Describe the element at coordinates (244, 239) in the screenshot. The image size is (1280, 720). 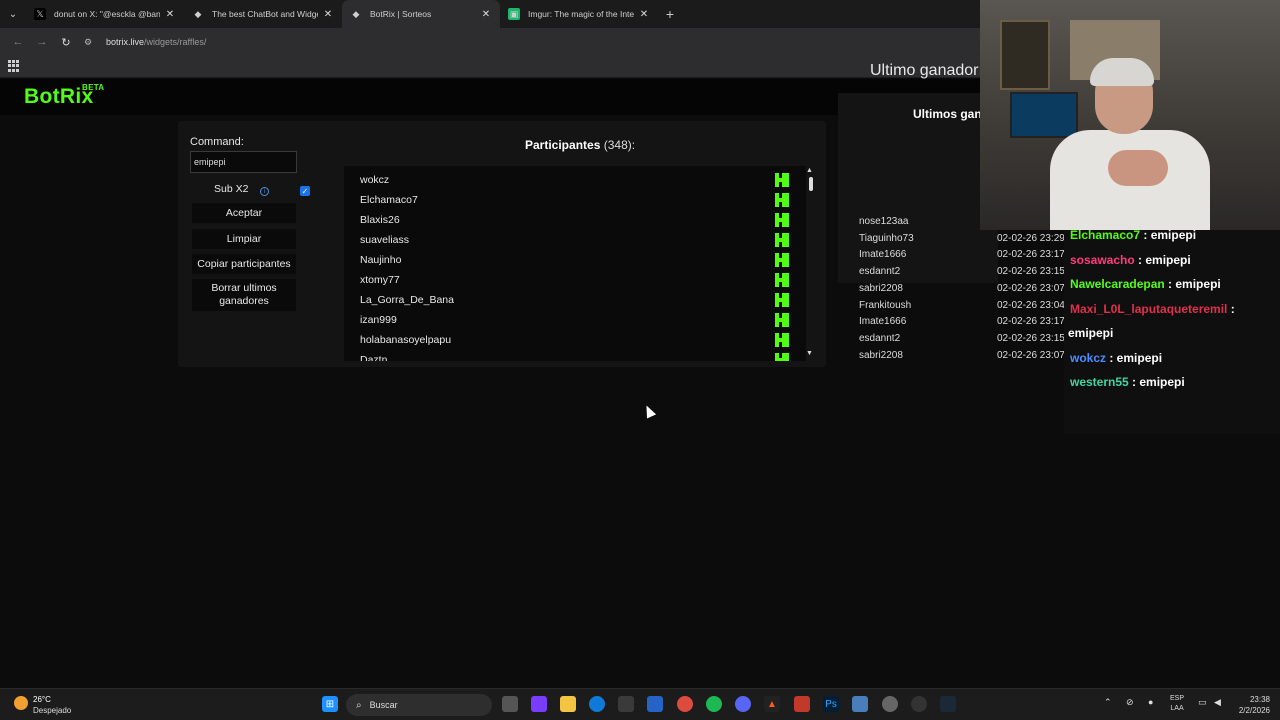
I see `clear-button: Limpiar` at that location.